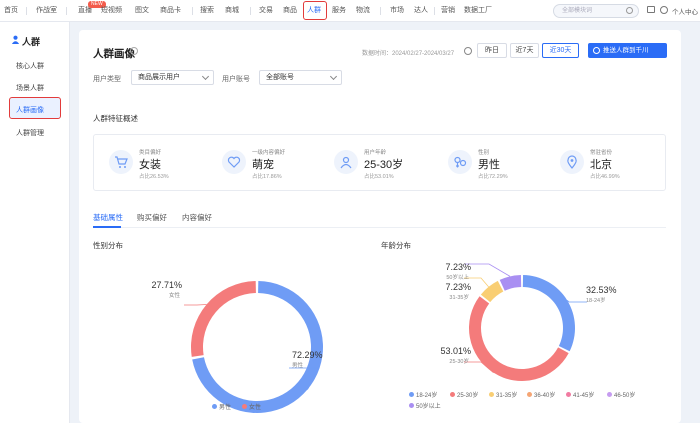 The height and width of the screenshot is (423, 700). Describe the element at coordinates (30, 88) in the screenshot. I see `sidebar-item-scene-crowd: 场景人群` at that location.